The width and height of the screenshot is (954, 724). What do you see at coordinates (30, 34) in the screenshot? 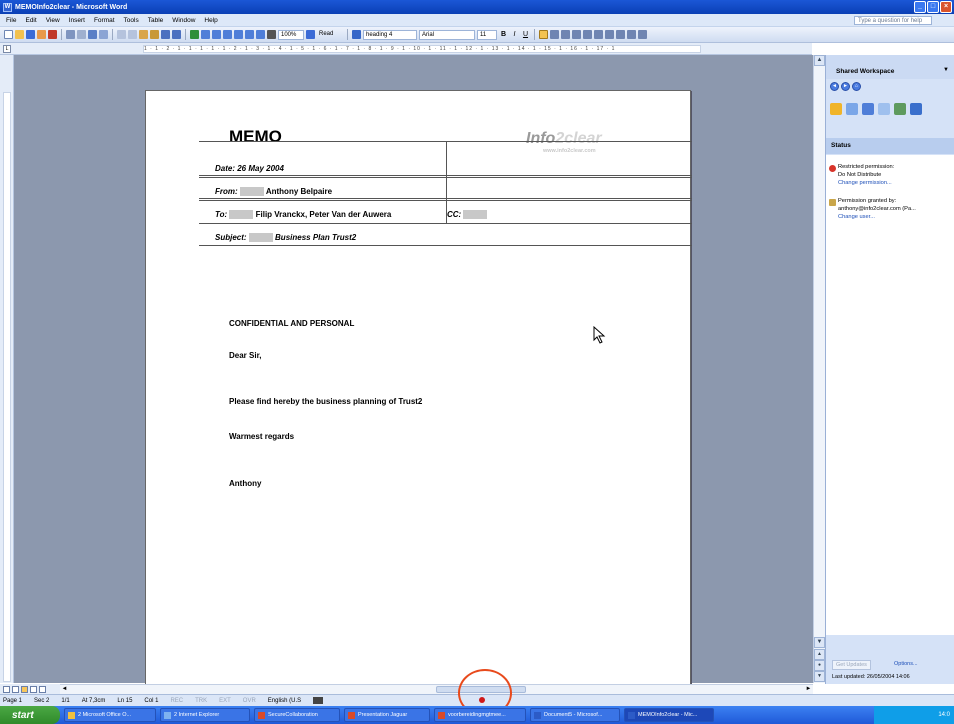
I see `save-icon` at bounding box center [30, 34].